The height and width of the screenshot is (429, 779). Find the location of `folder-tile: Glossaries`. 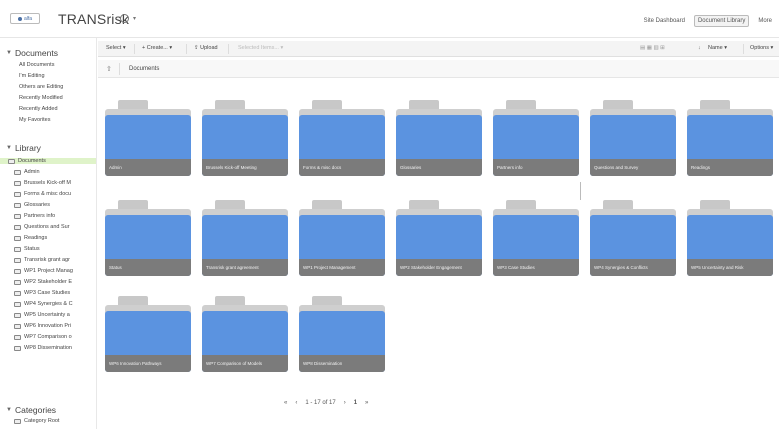

folder-tile: Glossaries is located at coordinates (439, 138).